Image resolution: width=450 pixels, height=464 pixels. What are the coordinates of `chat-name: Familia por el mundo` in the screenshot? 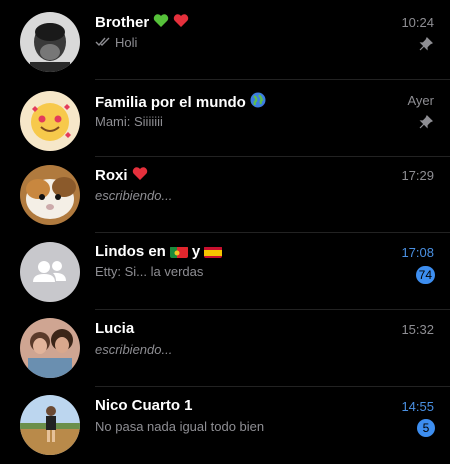 It's located at (180, 102).